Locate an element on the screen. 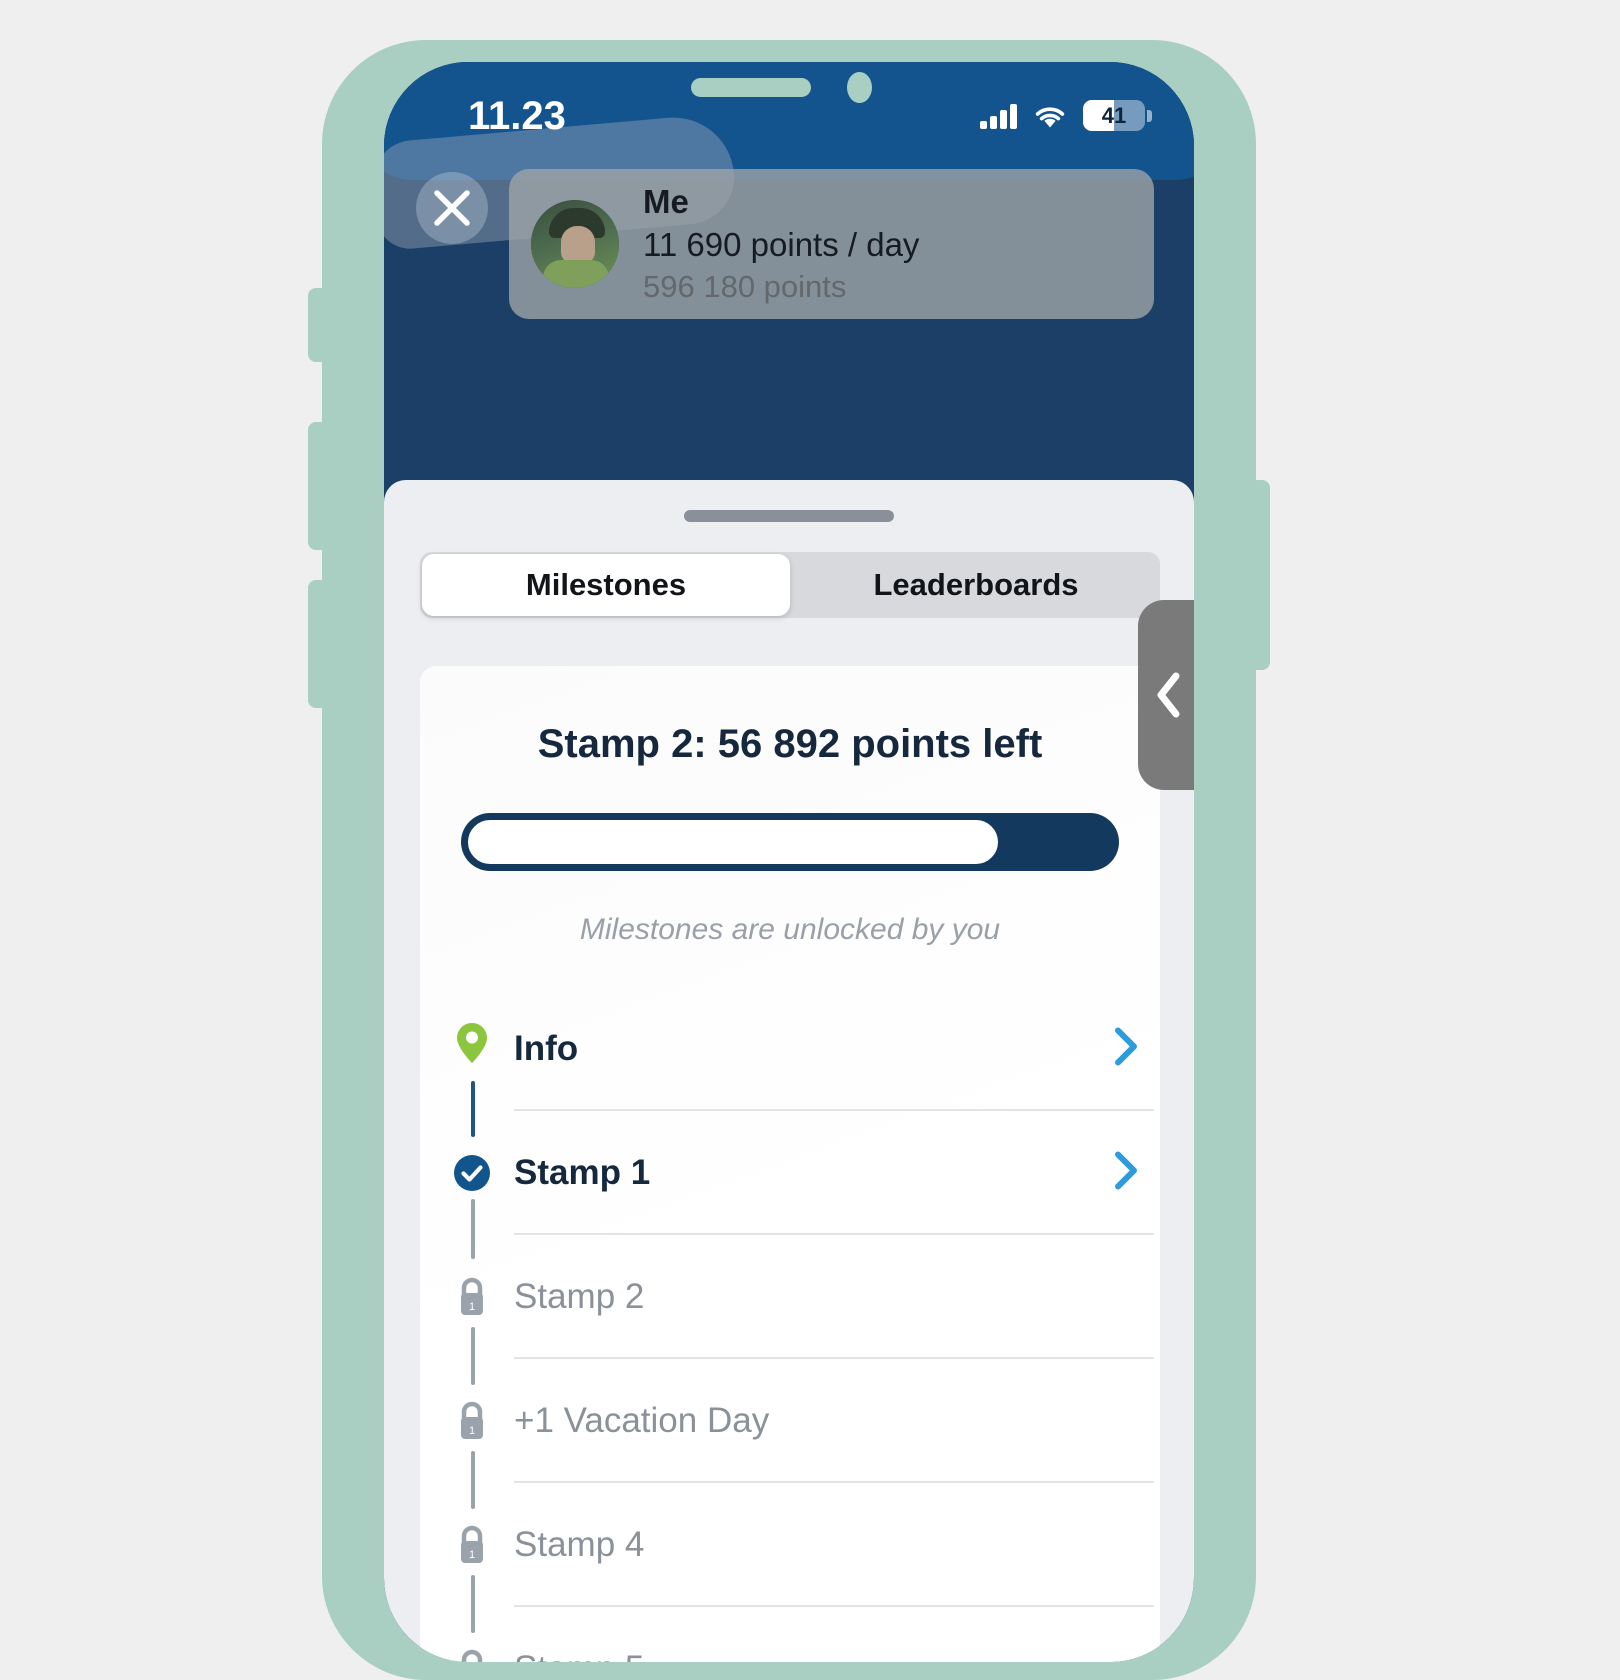 The image size is (1620, 1680). list-item: 1 Stamp 2 is located at coordinates (790, 1310).